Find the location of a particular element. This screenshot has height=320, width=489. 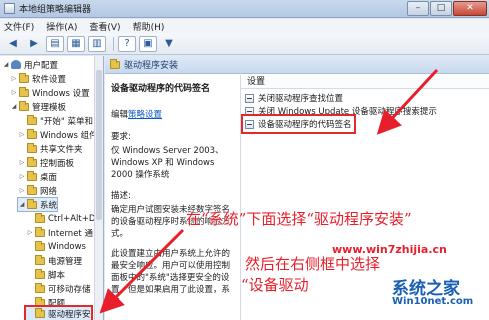

list-item-label: 关闭驱动程序查找位置 is located at coordinates (301, 99).